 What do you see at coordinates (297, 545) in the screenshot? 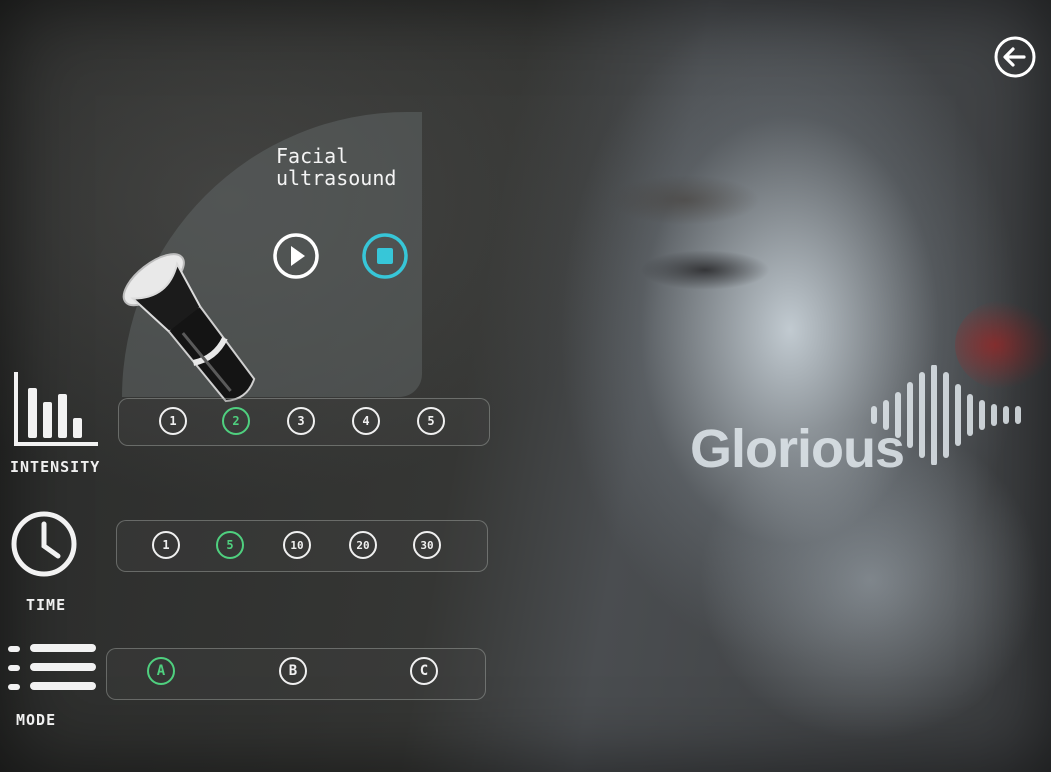
I see `time-option-10: 10` at bounding box center [297, 545].